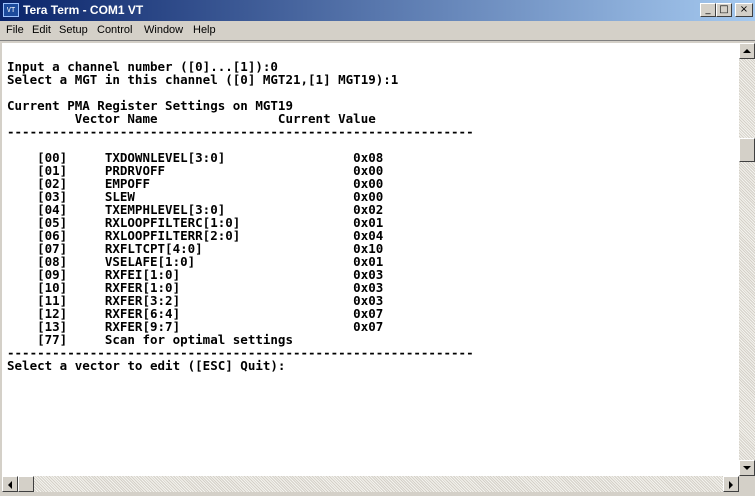 The image size is (755, 496). What do you see at coordinates (724, 10) in the screenshot?
I see `maximize-button: □` at bounding box center [724, 10].